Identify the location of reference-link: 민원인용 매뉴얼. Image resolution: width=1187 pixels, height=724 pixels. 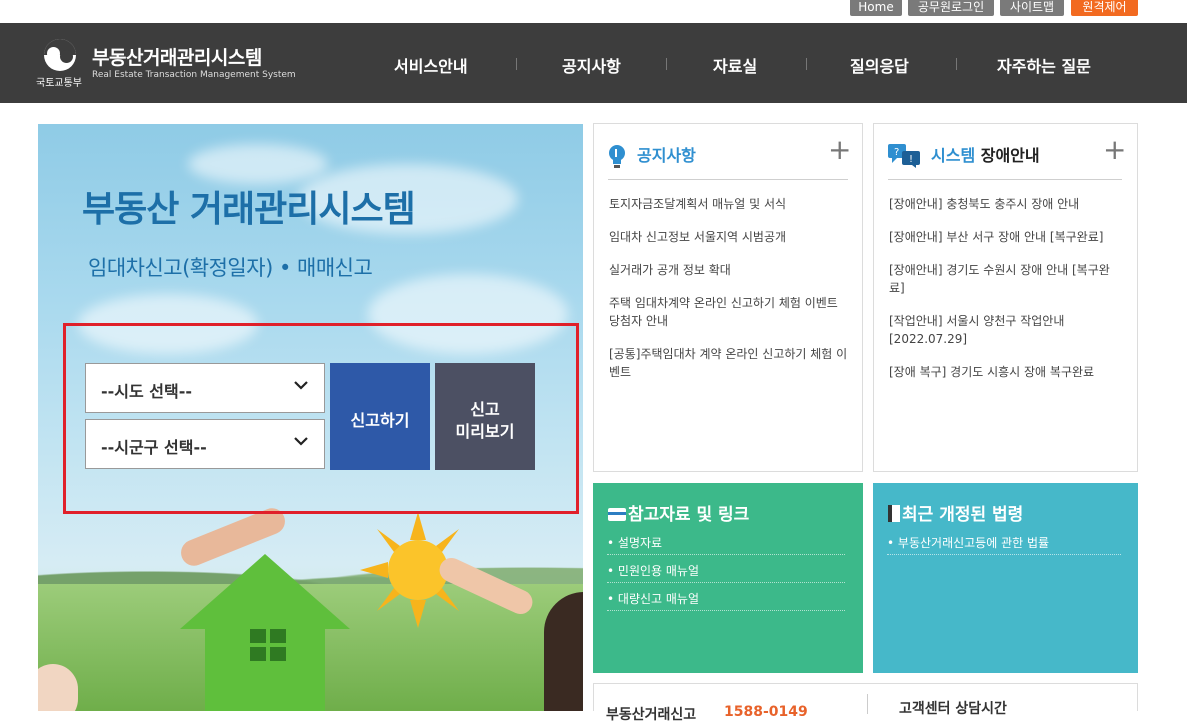
(658, 571).